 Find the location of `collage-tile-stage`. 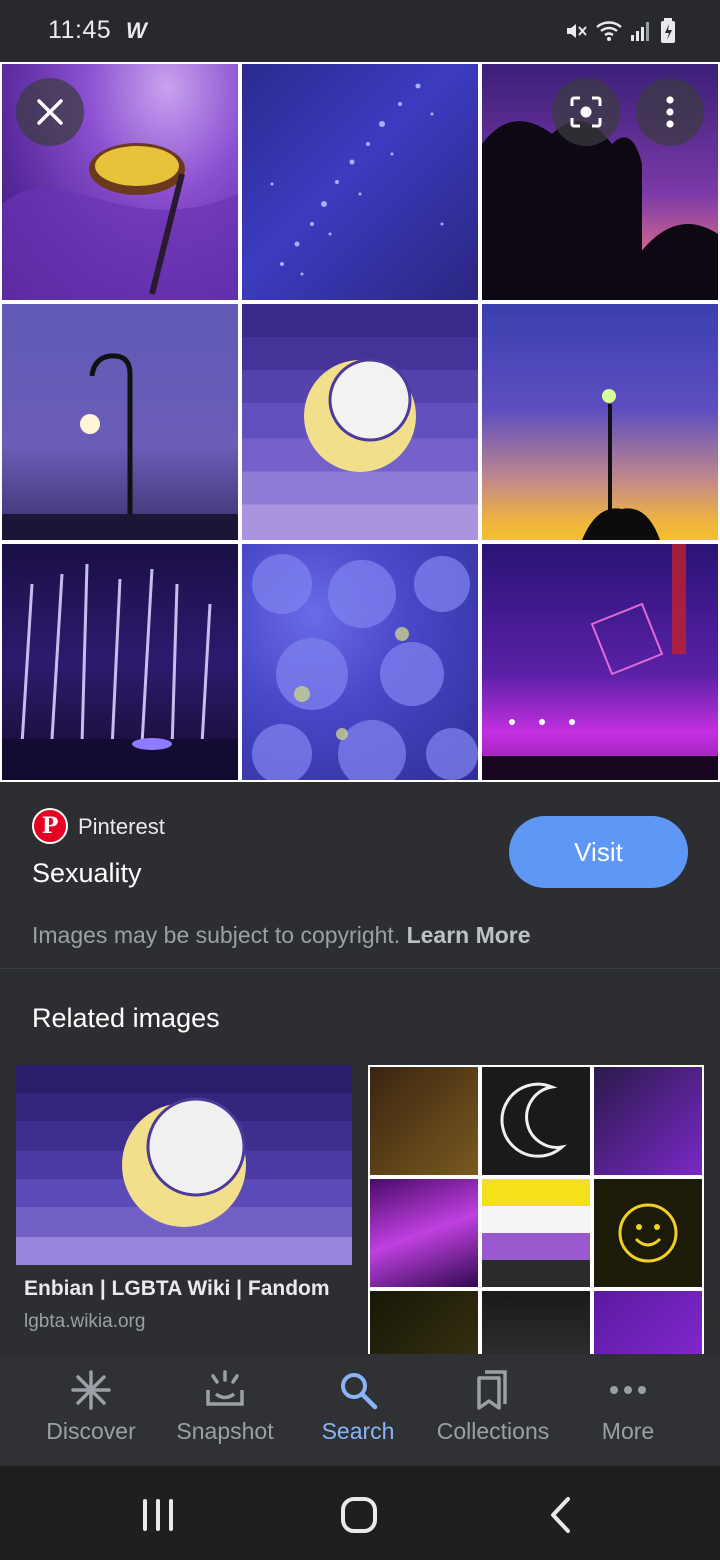

collage-tile-stage is located at coordinates (600, 662).